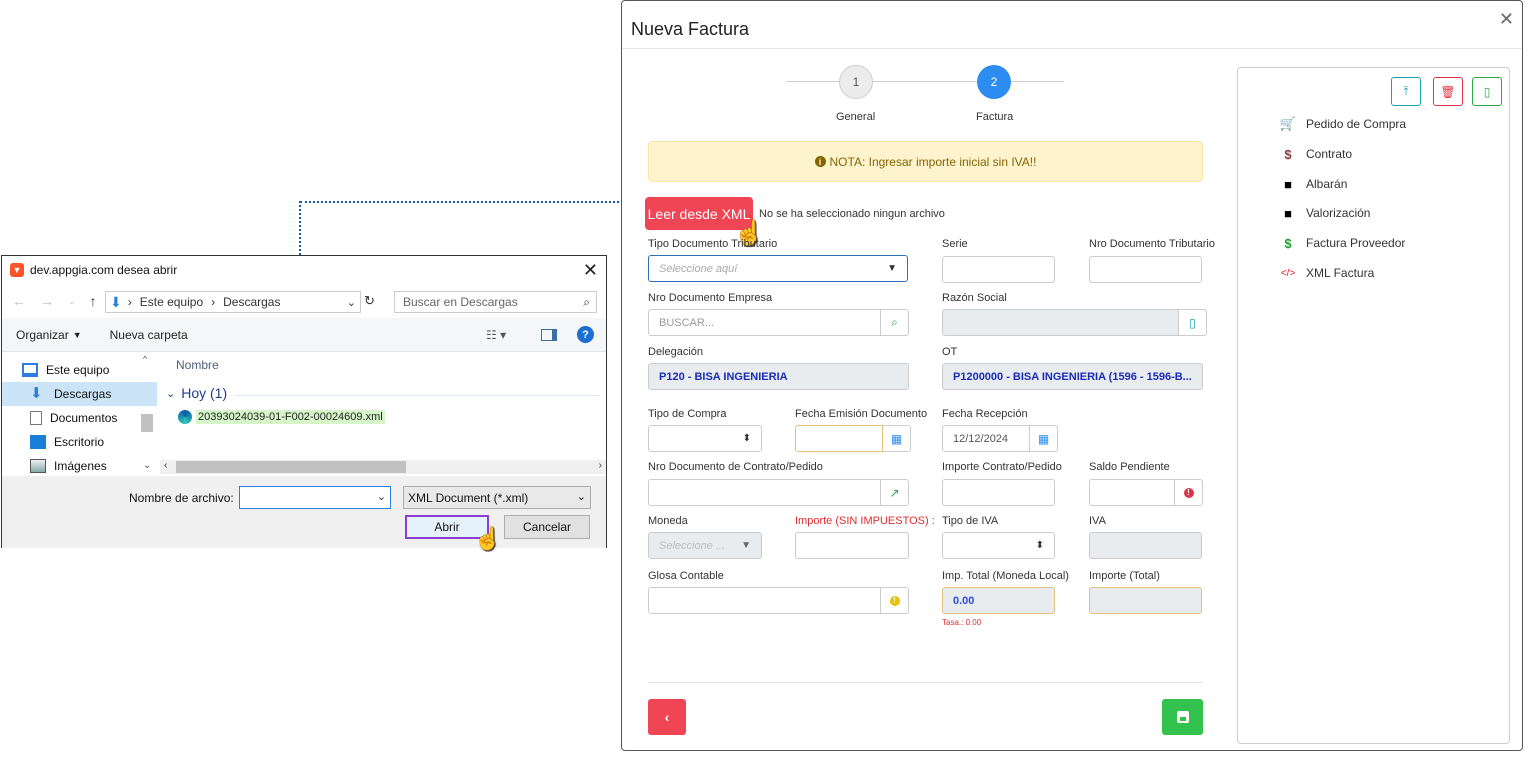 Image resolution: width=1527 pixels, height=759 pixels. What do you see at coordinates (585, 334) in the screenshot?
I see `help-icon: ?` at bounding box center [585, 334].